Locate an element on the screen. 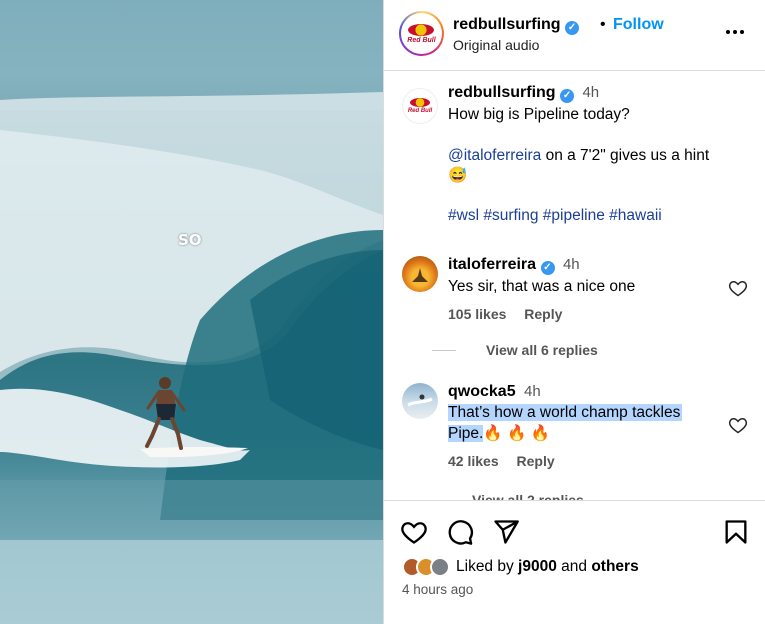 The width and height of the screenshot is (765, 624). comment-icon is located at coordinates (460, 532).